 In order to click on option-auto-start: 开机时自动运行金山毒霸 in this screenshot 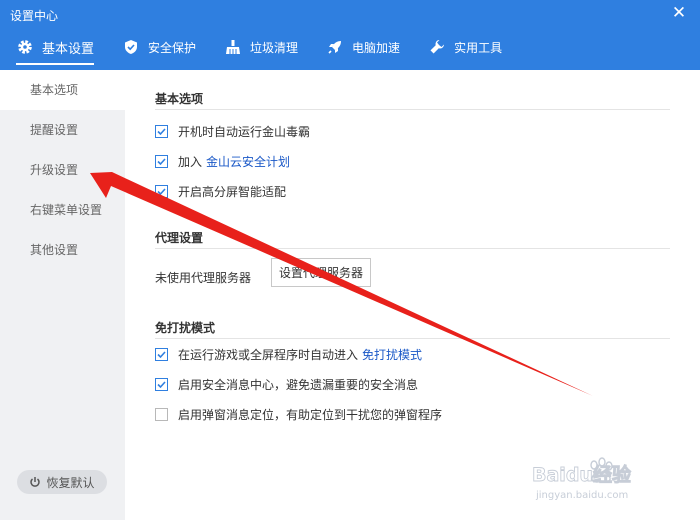, I will do `click(232, 131)`.